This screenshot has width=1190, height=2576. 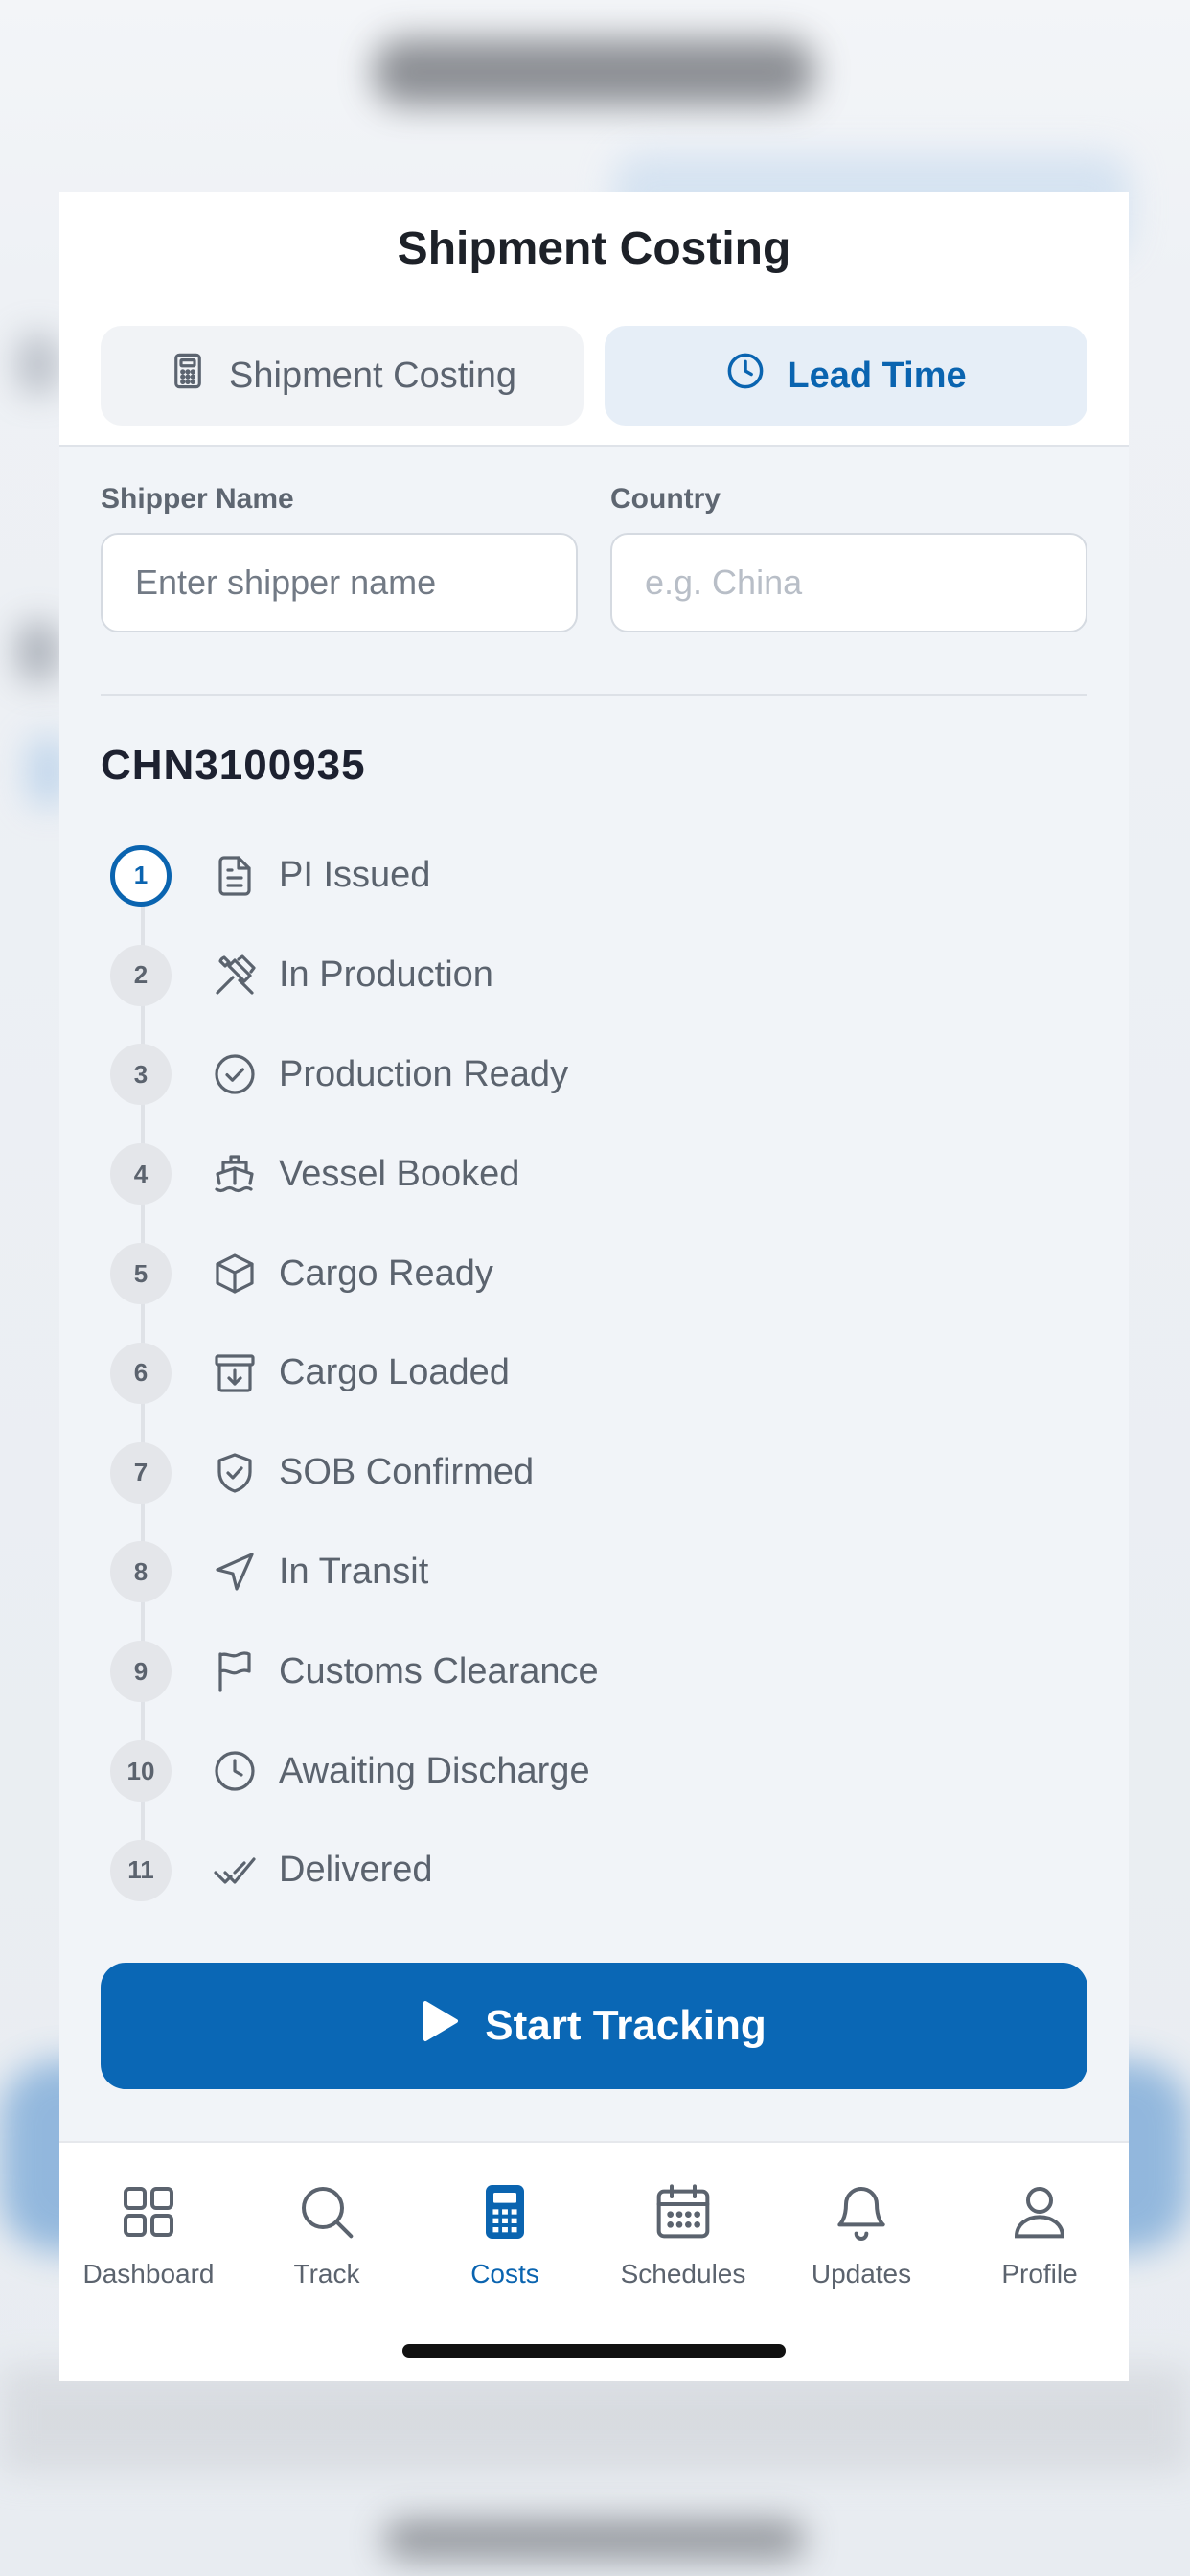 What do you see at coordinates (386, 975) in the screenshot?
I see `step-label: In Production` at bounding box center [386, 975].